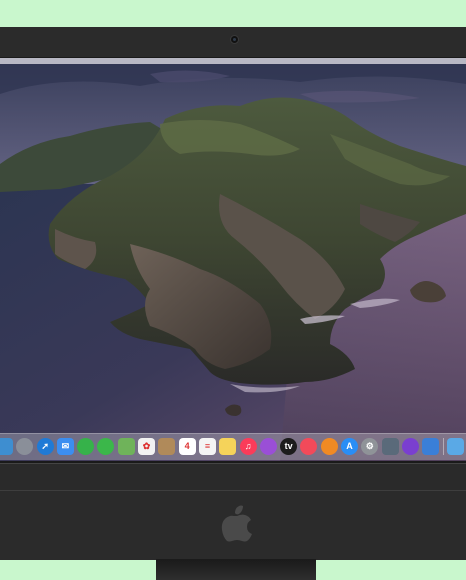  What do you see at coordinates (390, 446) in the screenshot?
I see `preview-icon` at bounding box center [390, 446].